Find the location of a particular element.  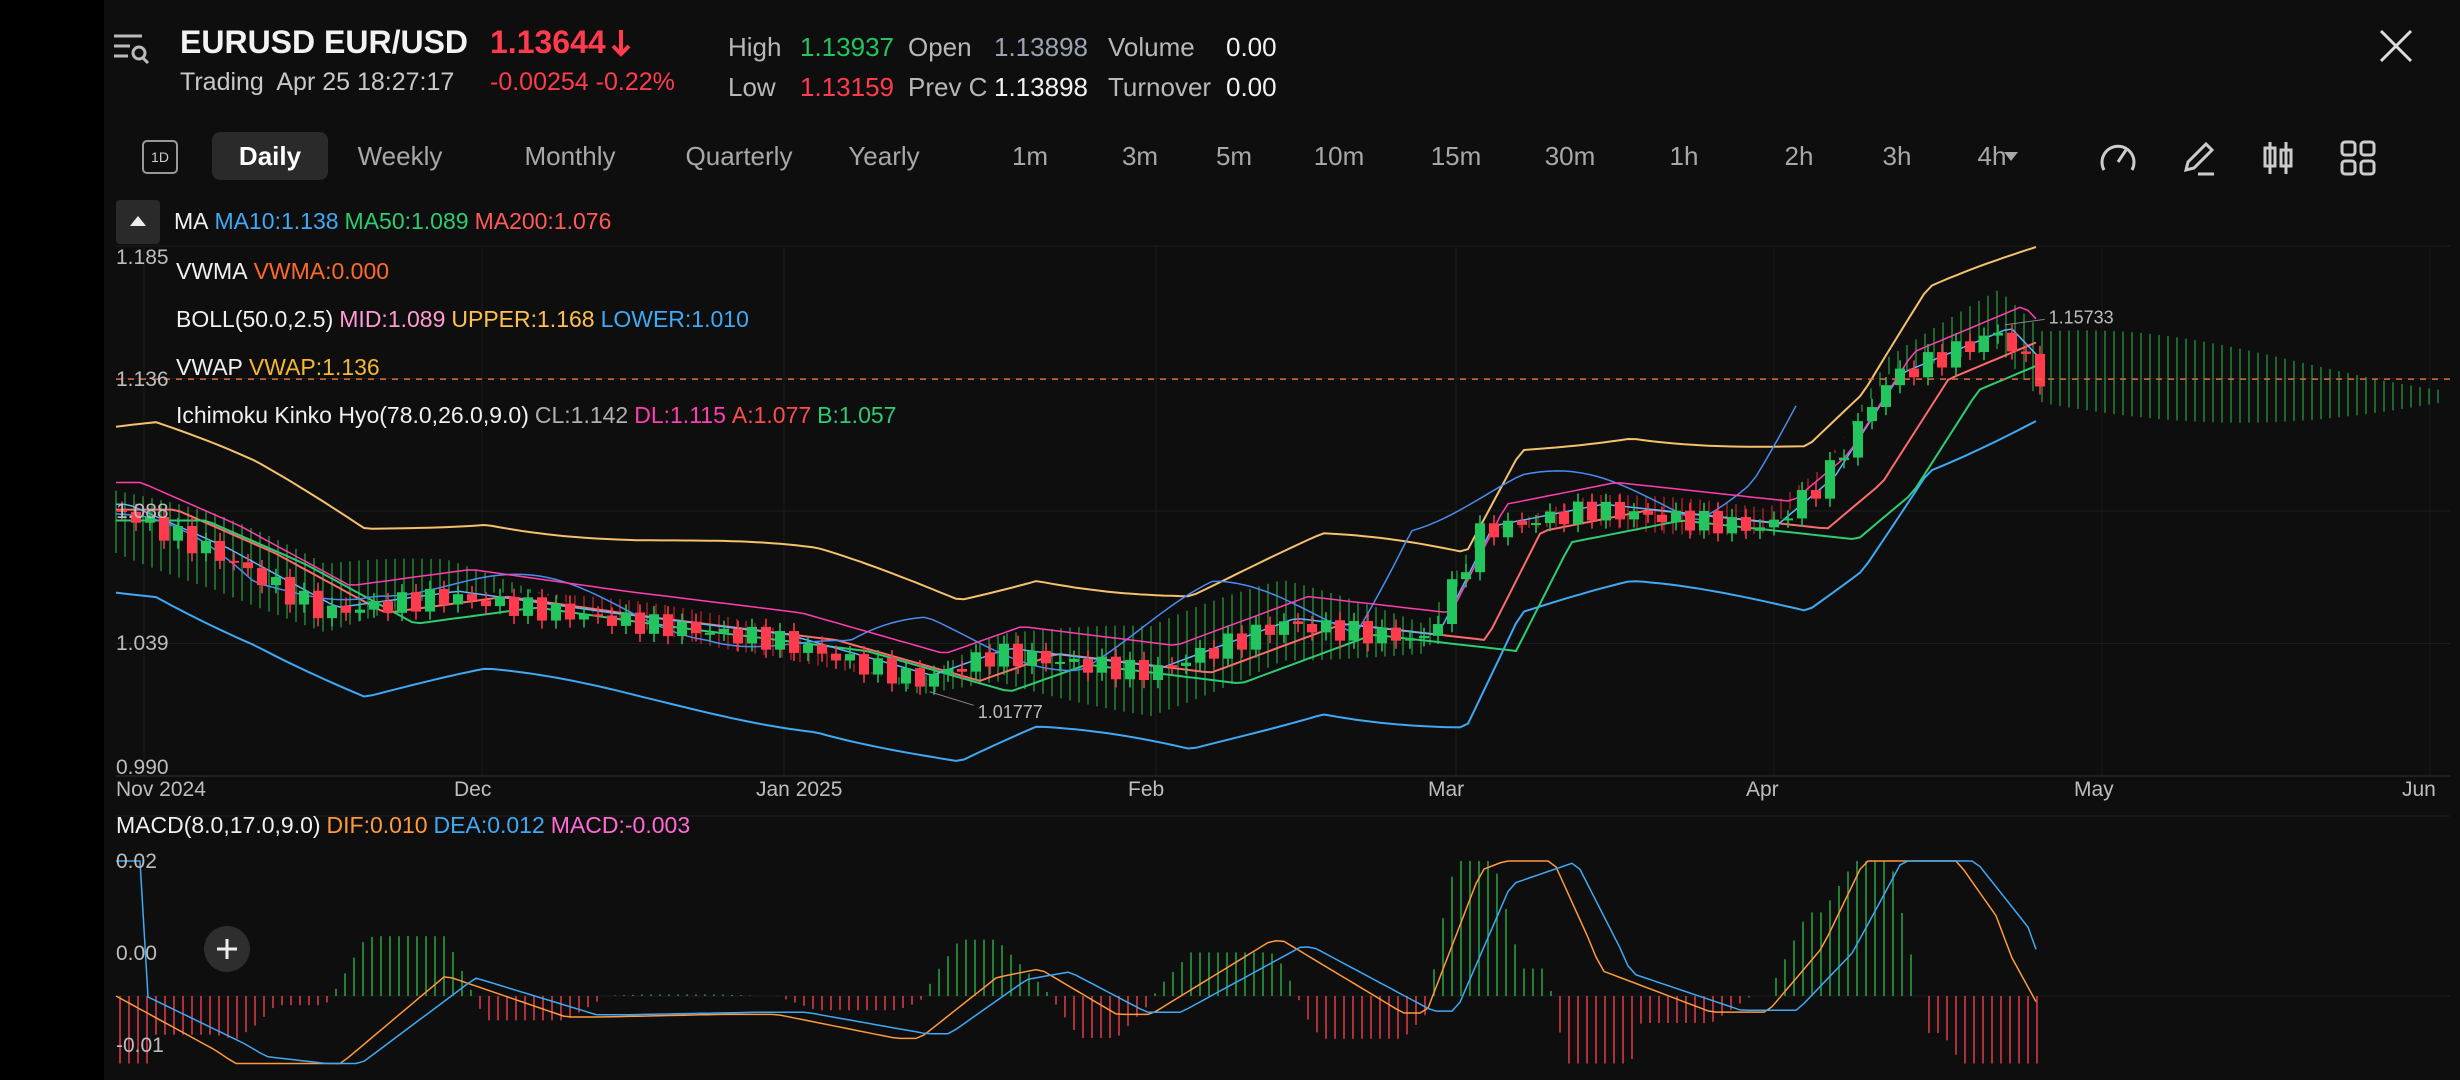

status-datetime: Apr 25 18:27:17 is located at coordinates (365, 82).